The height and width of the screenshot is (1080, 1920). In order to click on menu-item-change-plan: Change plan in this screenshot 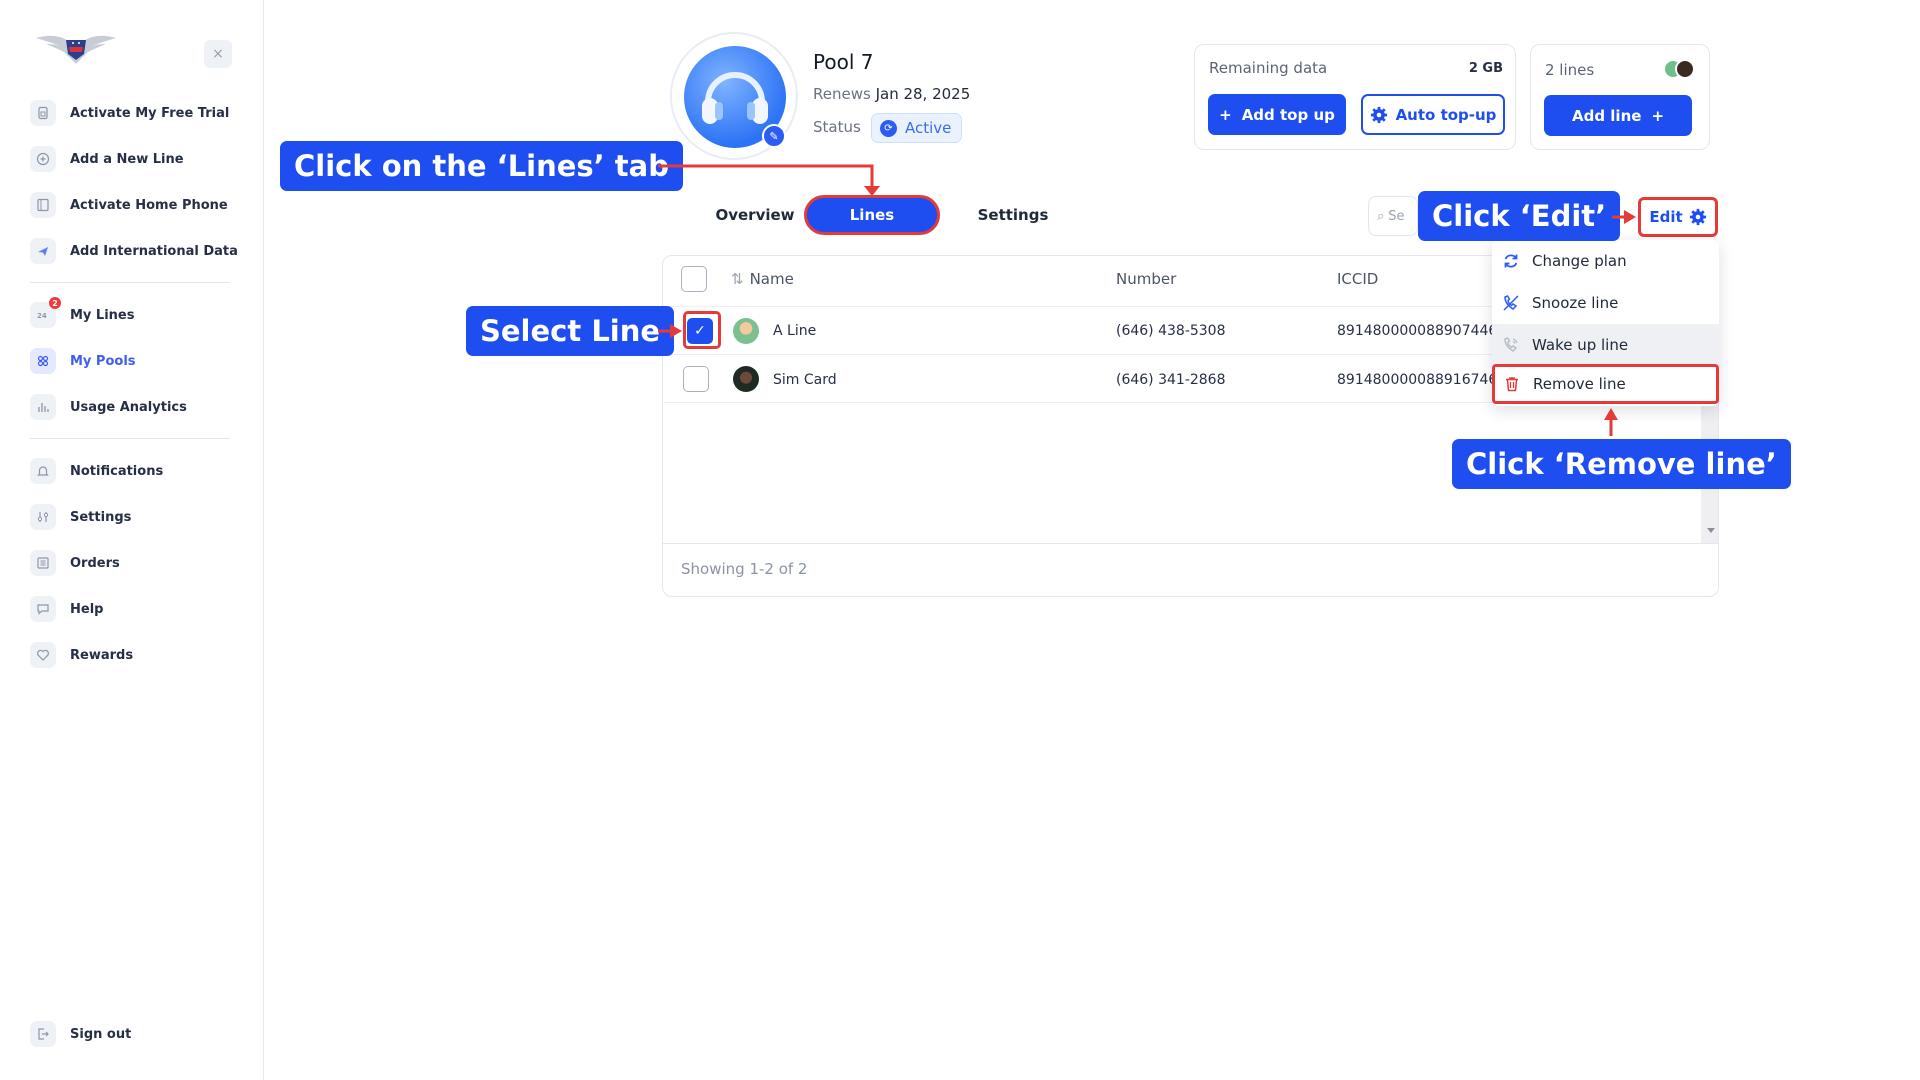, I will do `click(1605, 261)`.